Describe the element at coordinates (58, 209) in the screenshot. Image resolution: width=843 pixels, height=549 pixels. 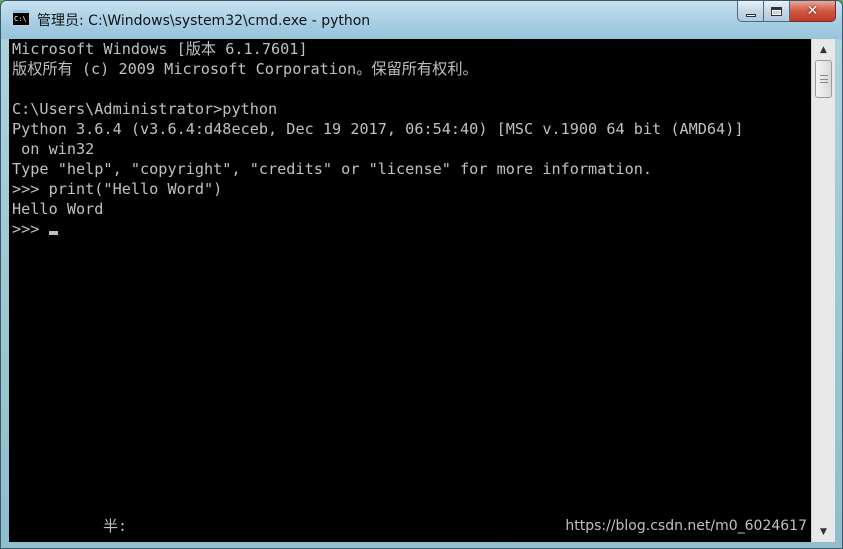
I see `console-line: Hello Word` at that location.